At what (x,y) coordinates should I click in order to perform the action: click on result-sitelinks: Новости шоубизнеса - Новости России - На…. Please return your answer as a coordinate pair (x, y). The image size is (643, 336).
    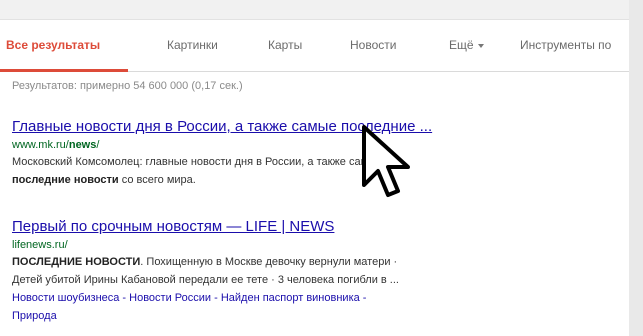
    Looking at the image, I should click on (317, 307).